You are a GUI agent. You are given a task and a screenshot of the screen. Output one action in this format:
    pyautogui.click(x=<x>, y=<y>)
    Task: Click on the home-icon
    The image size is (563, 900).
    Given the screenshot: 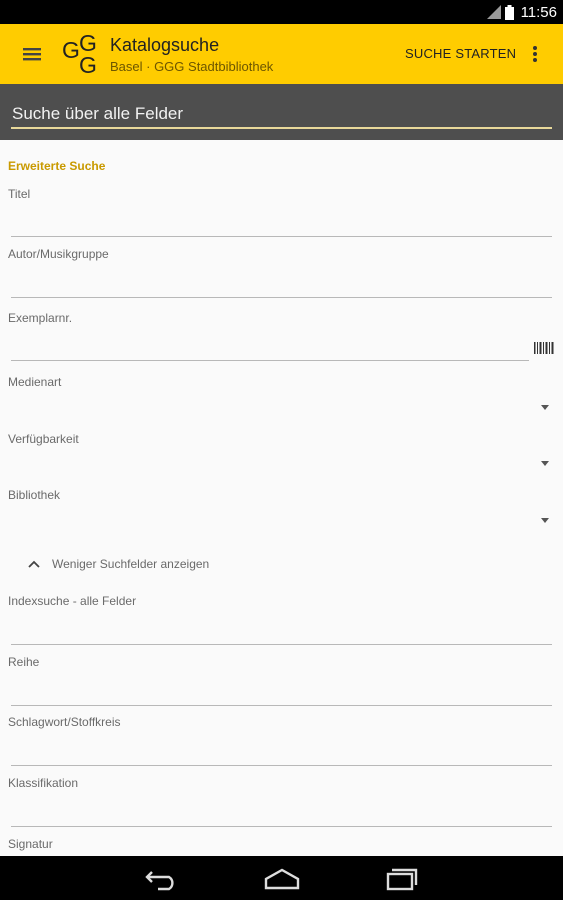 What is the action you would take?
    pyautogui.click(x=282, y=878)
    